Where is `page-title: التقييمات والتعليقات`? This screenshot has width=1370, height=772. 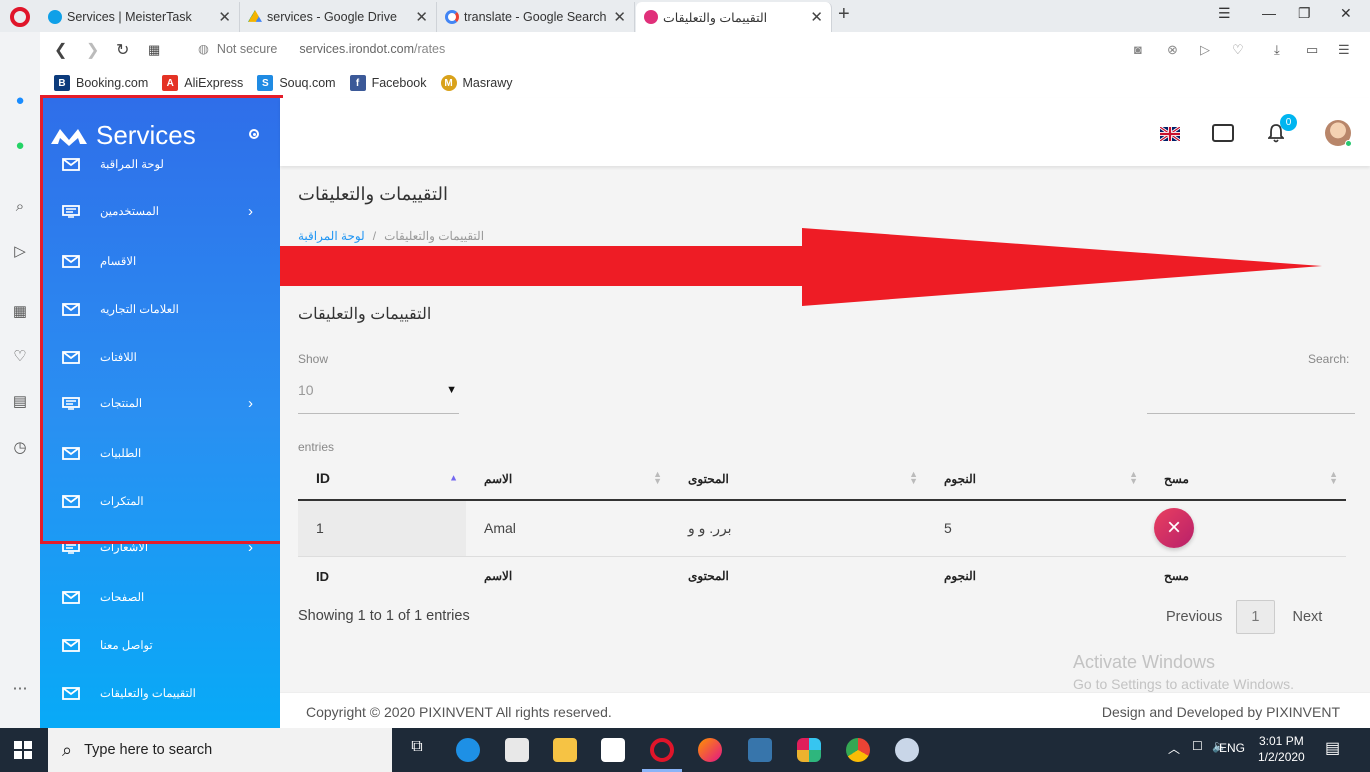 page-title: التقييمات والتعليقات is located at coordinates (373, 194).